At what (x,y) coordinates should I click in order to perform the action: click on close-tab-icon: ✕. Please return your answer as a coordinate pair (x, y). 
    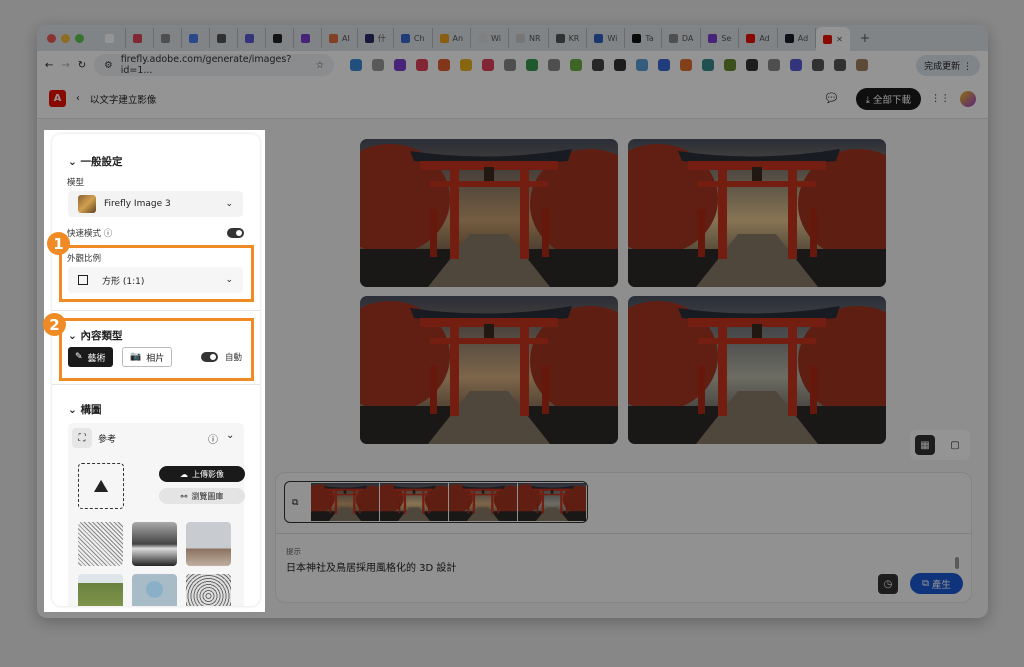
    Looking at the image, I should click on (839, 39).